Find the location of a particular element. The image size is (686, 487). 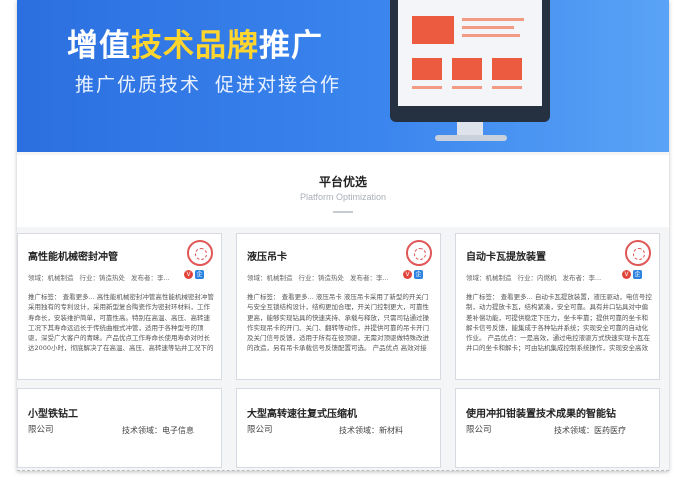

card-tech-field: 技术领域：新材料 is located at coordinates (371, 430).